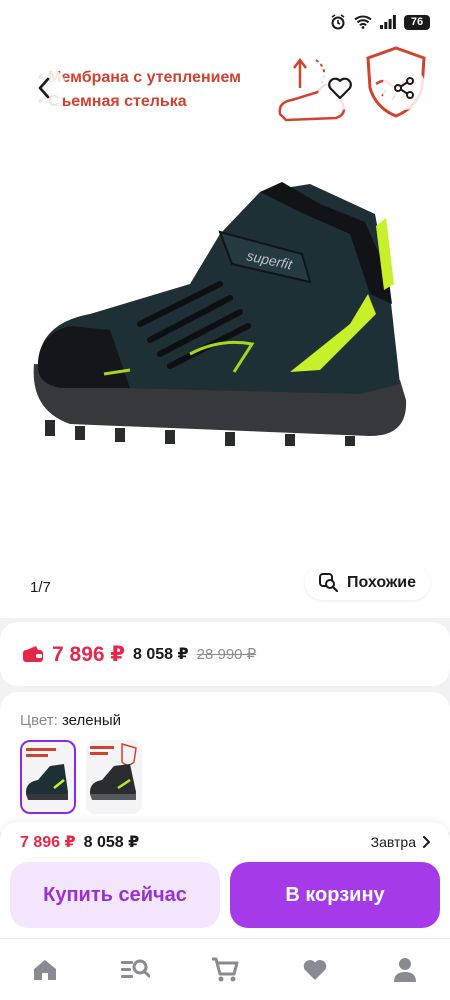 The width and height of the screenshot is (450, 1000). What do you see at coordinates (39, 720) in the screenshot?
I see `color-label: Цвет:` at bounding box center [39, 720].